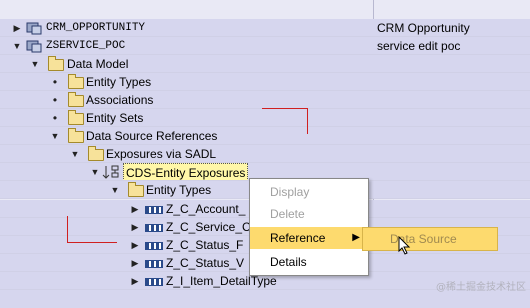  I want to click on tree-label: Entity Sets, so click(115, 118).